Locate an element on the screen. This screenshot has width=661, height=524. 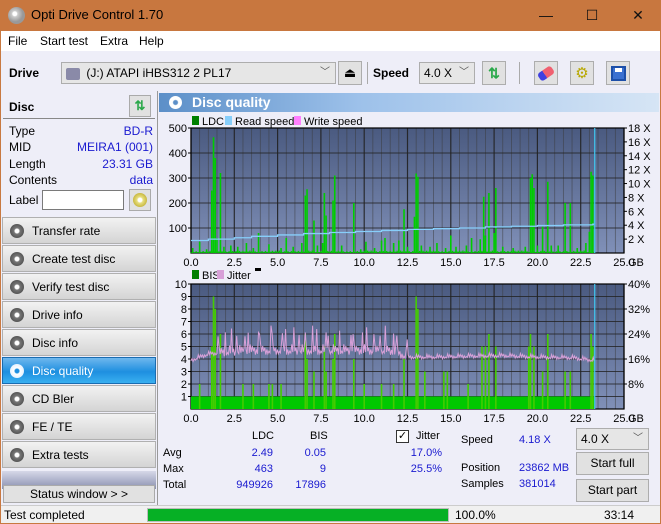
y2-tick-label: 6 X is located at coordinates (636, 212).